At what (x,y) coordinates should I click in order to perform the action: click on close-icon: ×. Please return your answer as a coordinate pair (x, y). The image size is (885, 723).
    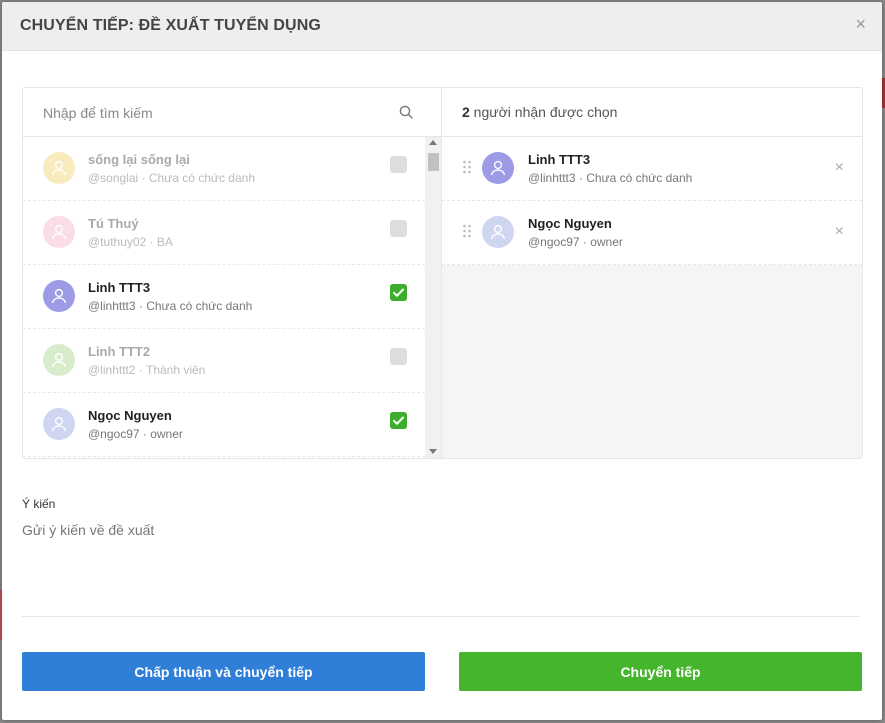
    Looking at the image, I should click on (860, 24).